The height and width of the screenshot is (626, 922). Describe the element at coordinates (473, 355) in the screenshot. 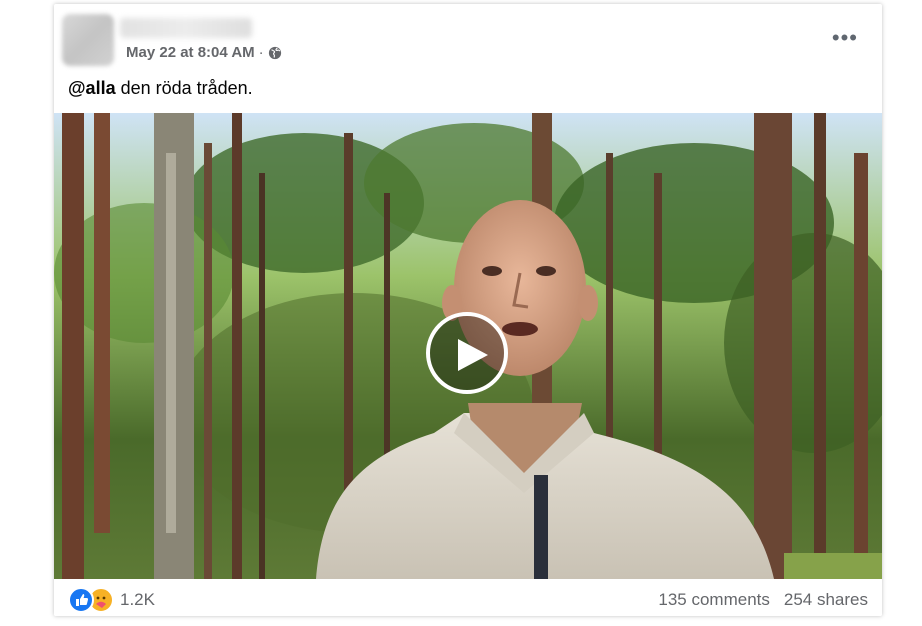

I see `play-icon` at that location.